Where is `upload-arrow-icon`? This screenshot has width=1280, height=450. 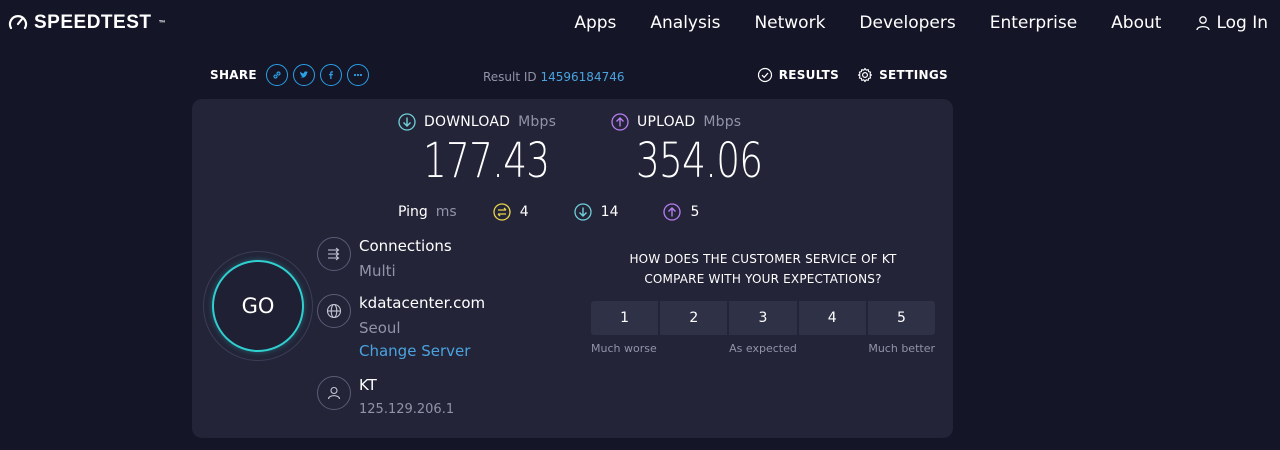
upload-arrow-icon is located at coordinates (620, 122).